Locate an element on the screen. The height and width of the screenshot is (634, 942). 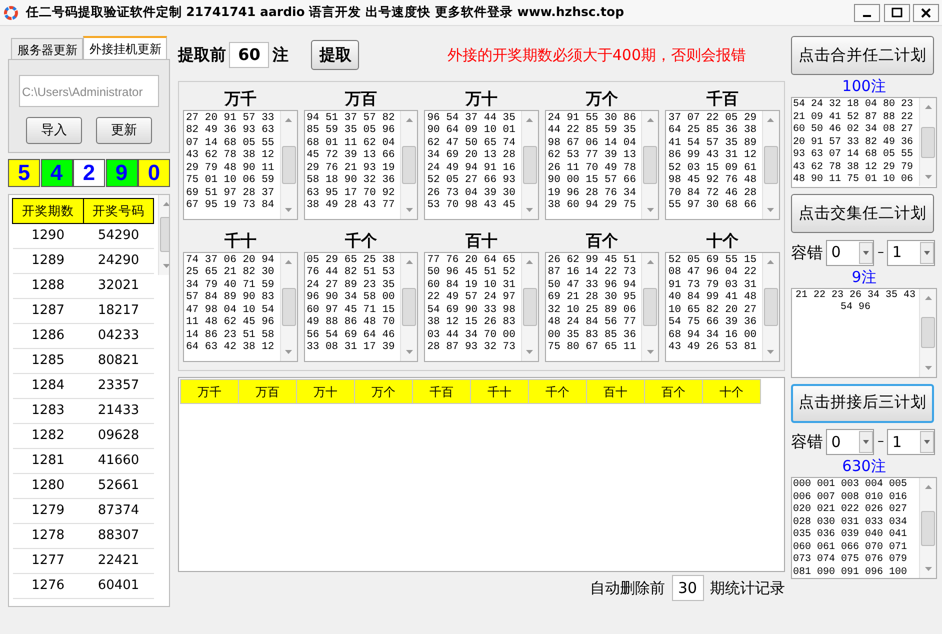
number-list: 21 22 23 26 34 35 43 54 96 is located at coordinates (864, 333).